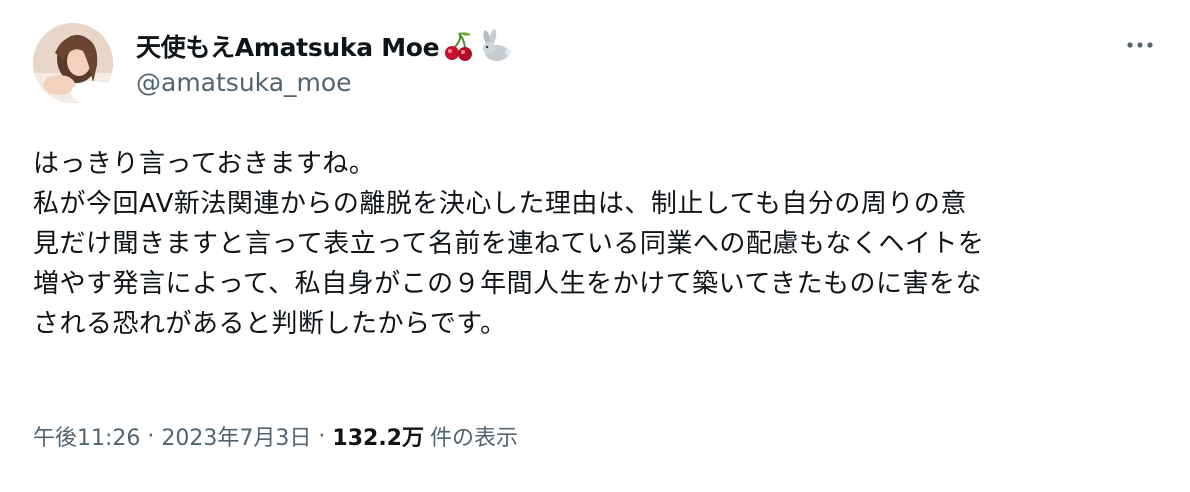  I want to click on avatar-photo, so click(73, 63).